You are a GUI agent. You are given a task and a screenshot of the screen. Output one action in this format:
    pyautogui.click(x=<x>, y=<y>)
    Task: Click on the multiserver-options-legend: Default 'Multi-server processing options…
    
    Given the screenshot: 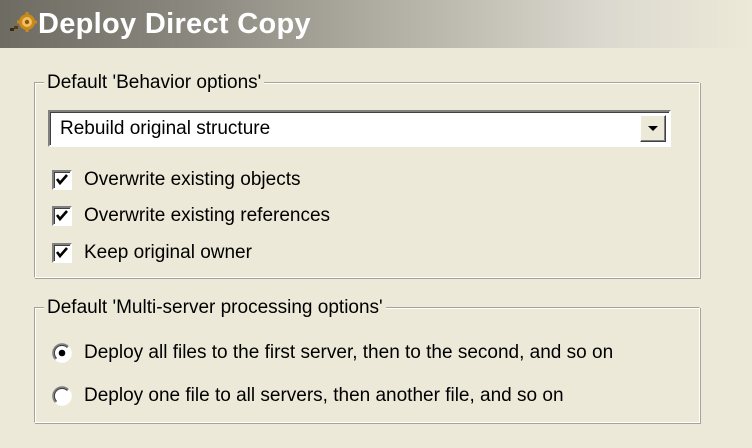 What is the action you would take?
    pyautogui.click(x=215, y=308)
    